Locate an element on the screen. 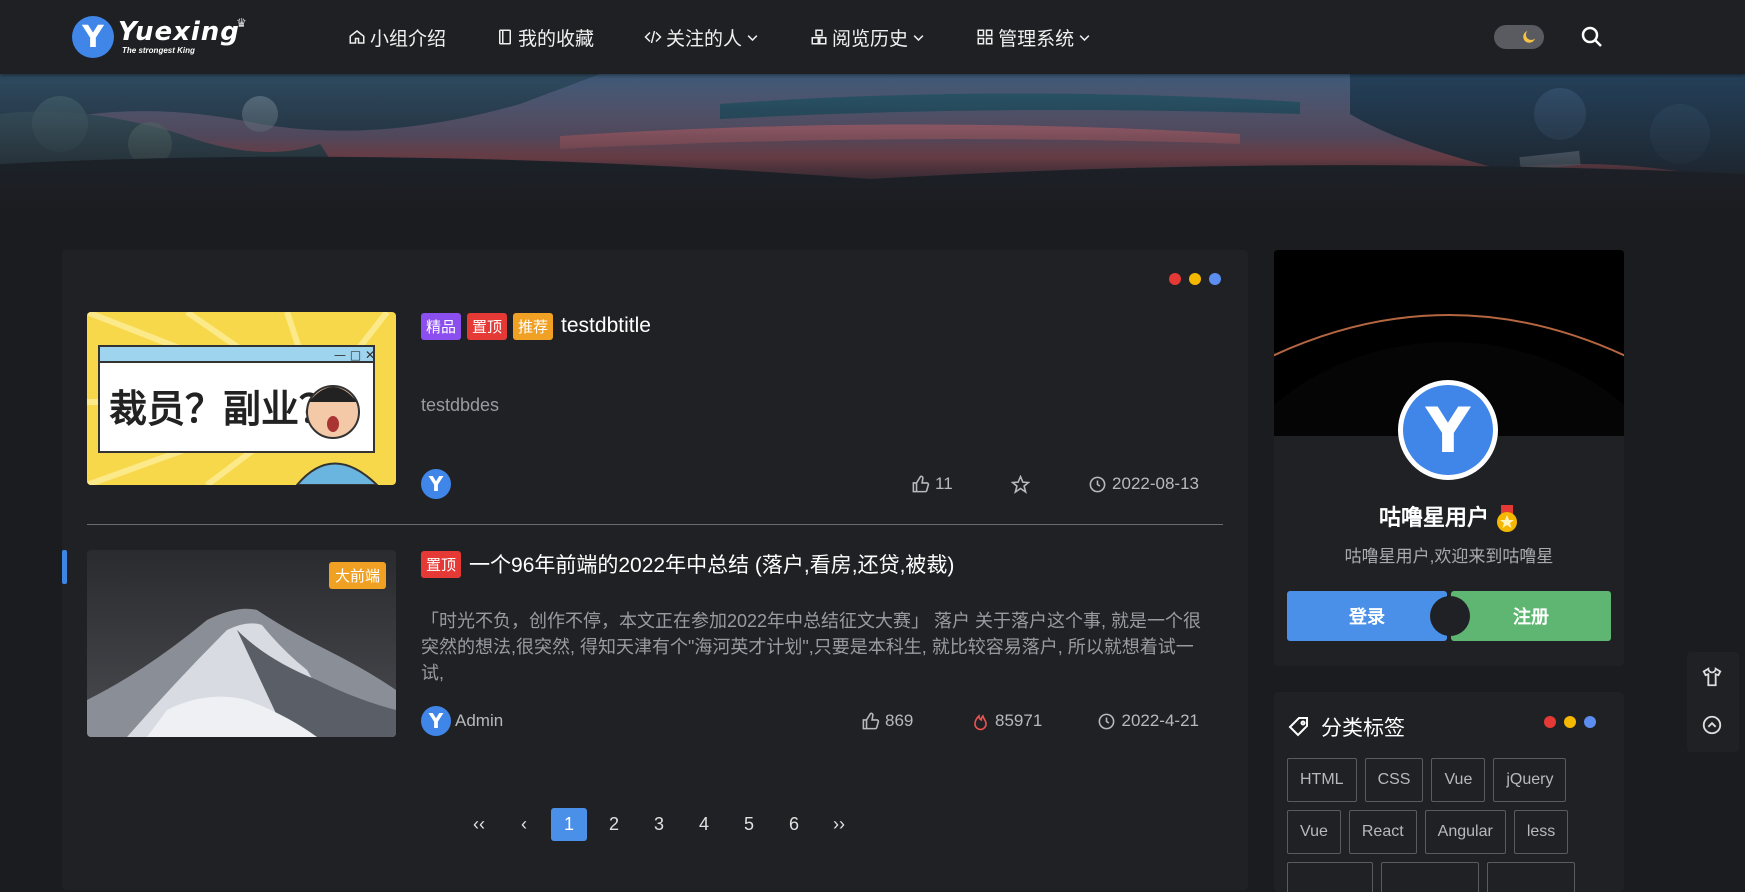 The height and width of the screenshot is (892, 1745). dark-mode-toggle is located at coordinates (1519, 37).